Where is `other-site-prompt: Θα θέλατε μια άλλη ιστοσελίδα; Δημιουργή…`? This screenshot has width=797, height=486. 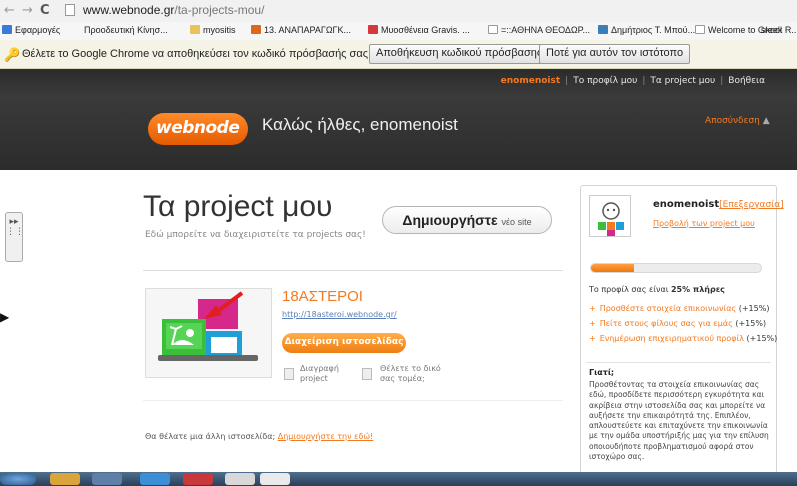 other-site-prompt: Θα θέλατε μια άλλη ιστοσελίδα; Δημιουργή… is located at coordinates (259, 436).